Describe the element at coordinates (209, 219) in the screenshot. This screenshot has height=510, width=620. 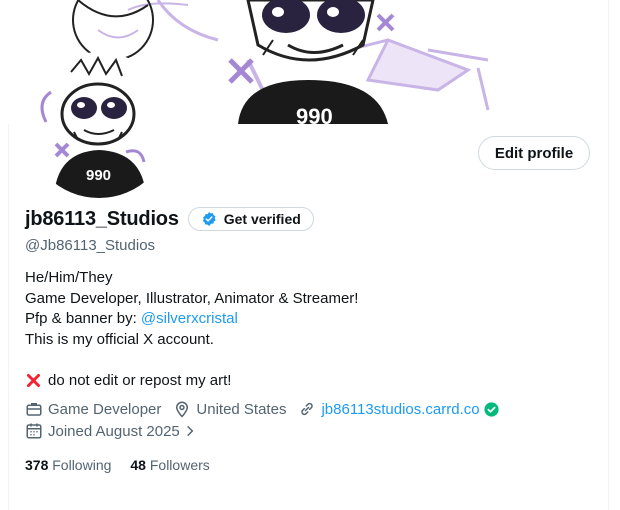
I see `verified-badge-icon` at that location.